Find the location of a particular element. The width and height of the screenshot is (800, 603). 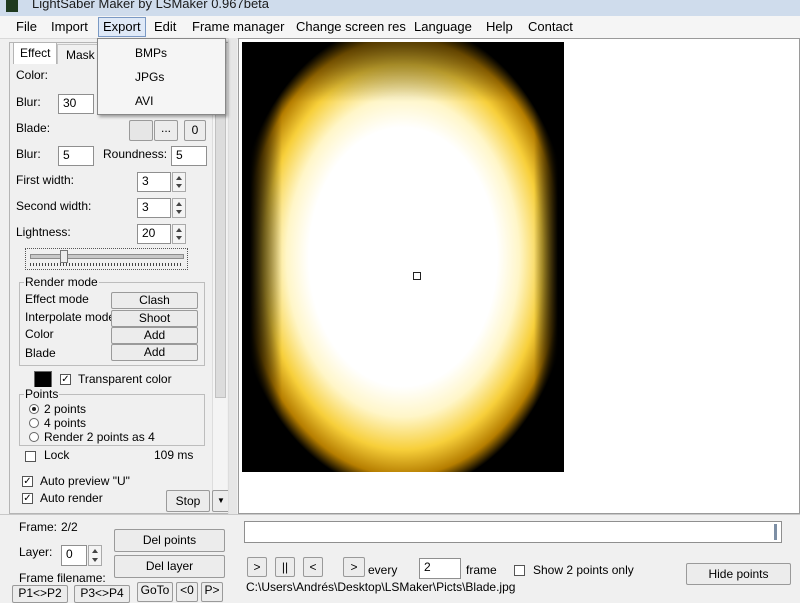

second-width-label: Second width: is located at coordinates (54, 206).